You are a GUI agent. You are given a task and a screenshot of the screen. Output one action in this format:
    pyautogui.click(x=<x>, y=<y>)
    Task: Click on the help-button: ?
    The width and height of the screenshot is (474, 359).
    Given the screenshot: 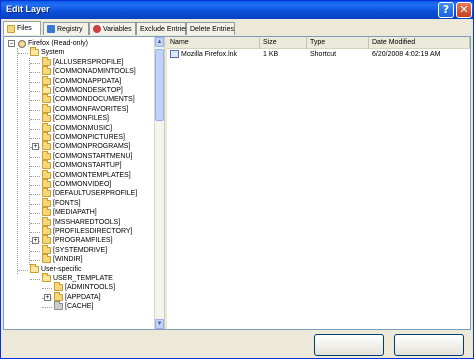 What is the action you would take?
    pyautogui.click(x=446, y=10)
    